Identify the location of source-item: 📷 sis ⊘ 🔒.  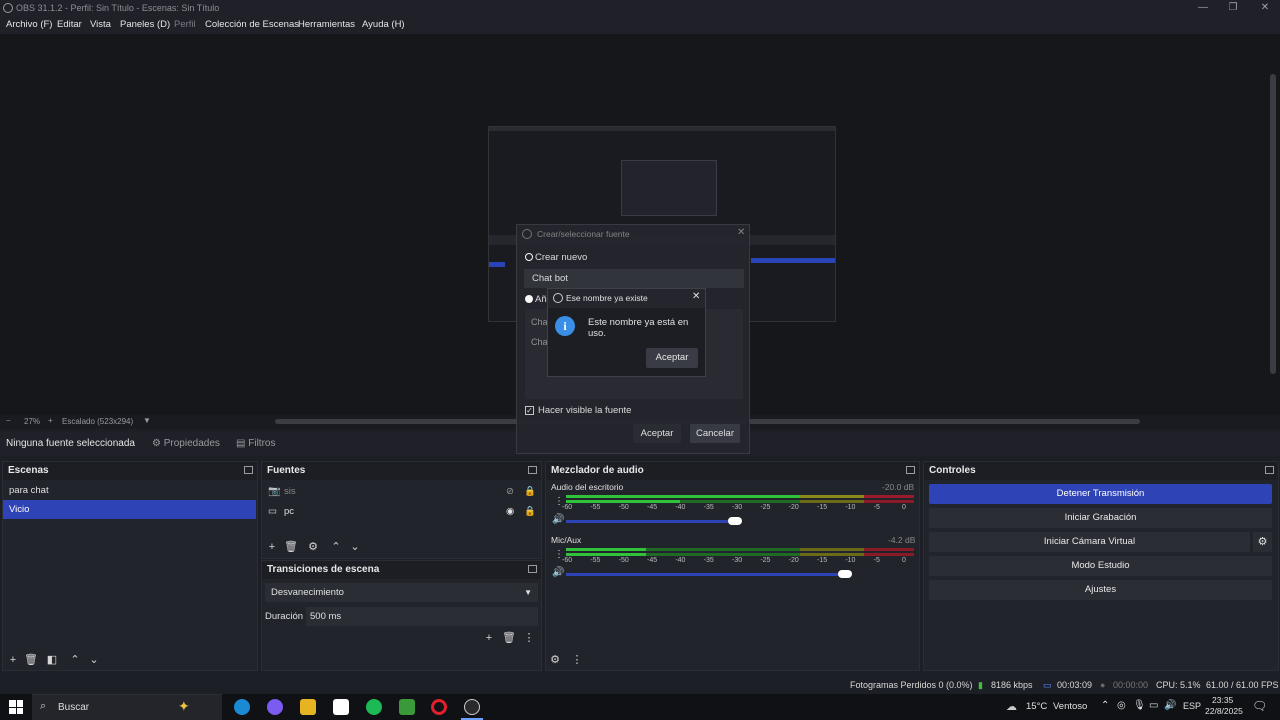
(401, 491).